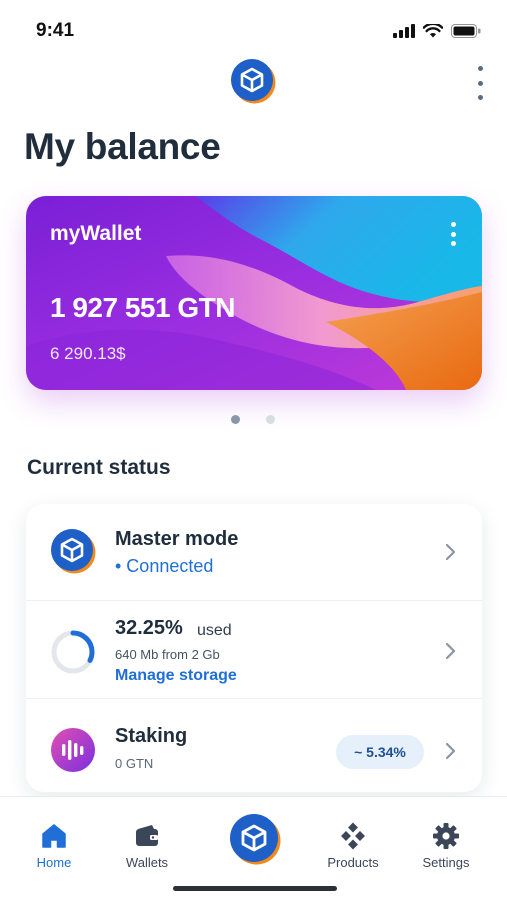 The height and width of the screenshot is (900, 507). What do you see at coordinates (353, 836) in the screenshot?
I see `products-icon` at bounding box center [353, 836].